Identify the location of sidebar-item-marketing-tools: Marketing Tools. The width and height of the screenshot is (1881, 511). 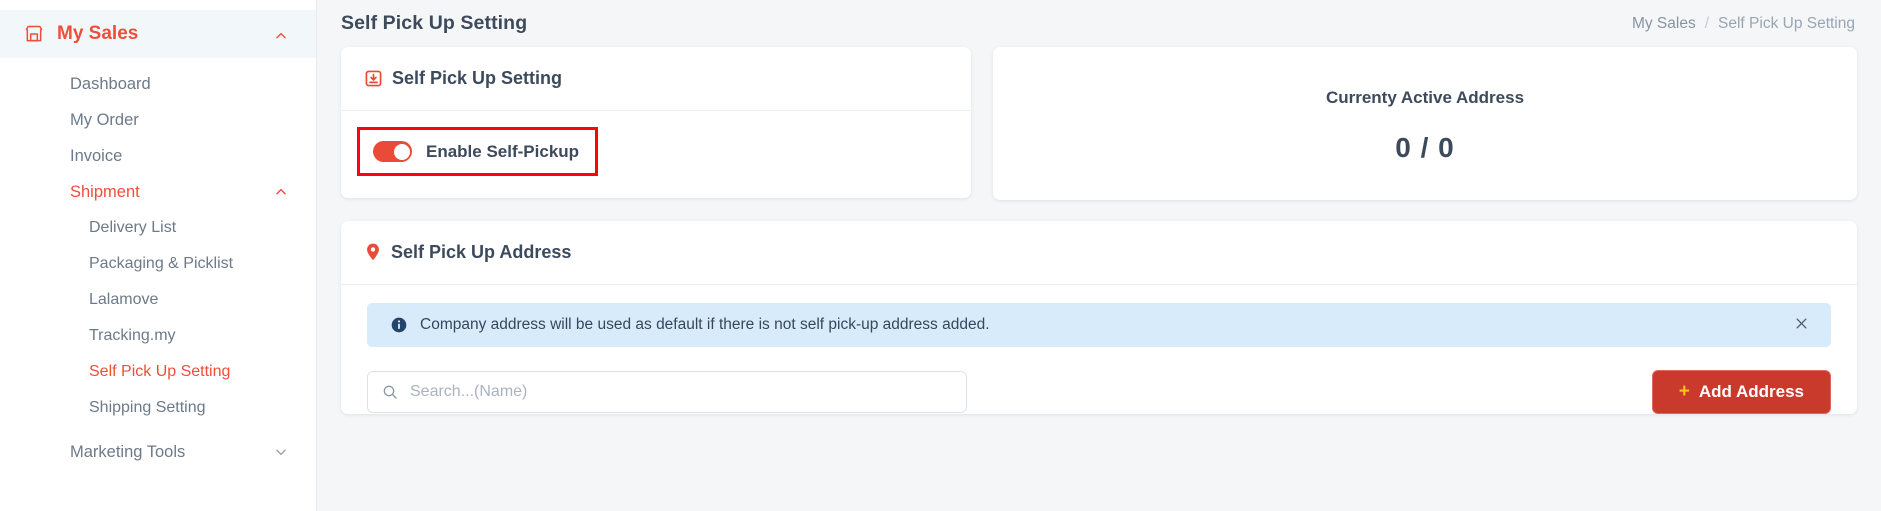
(158, 452).